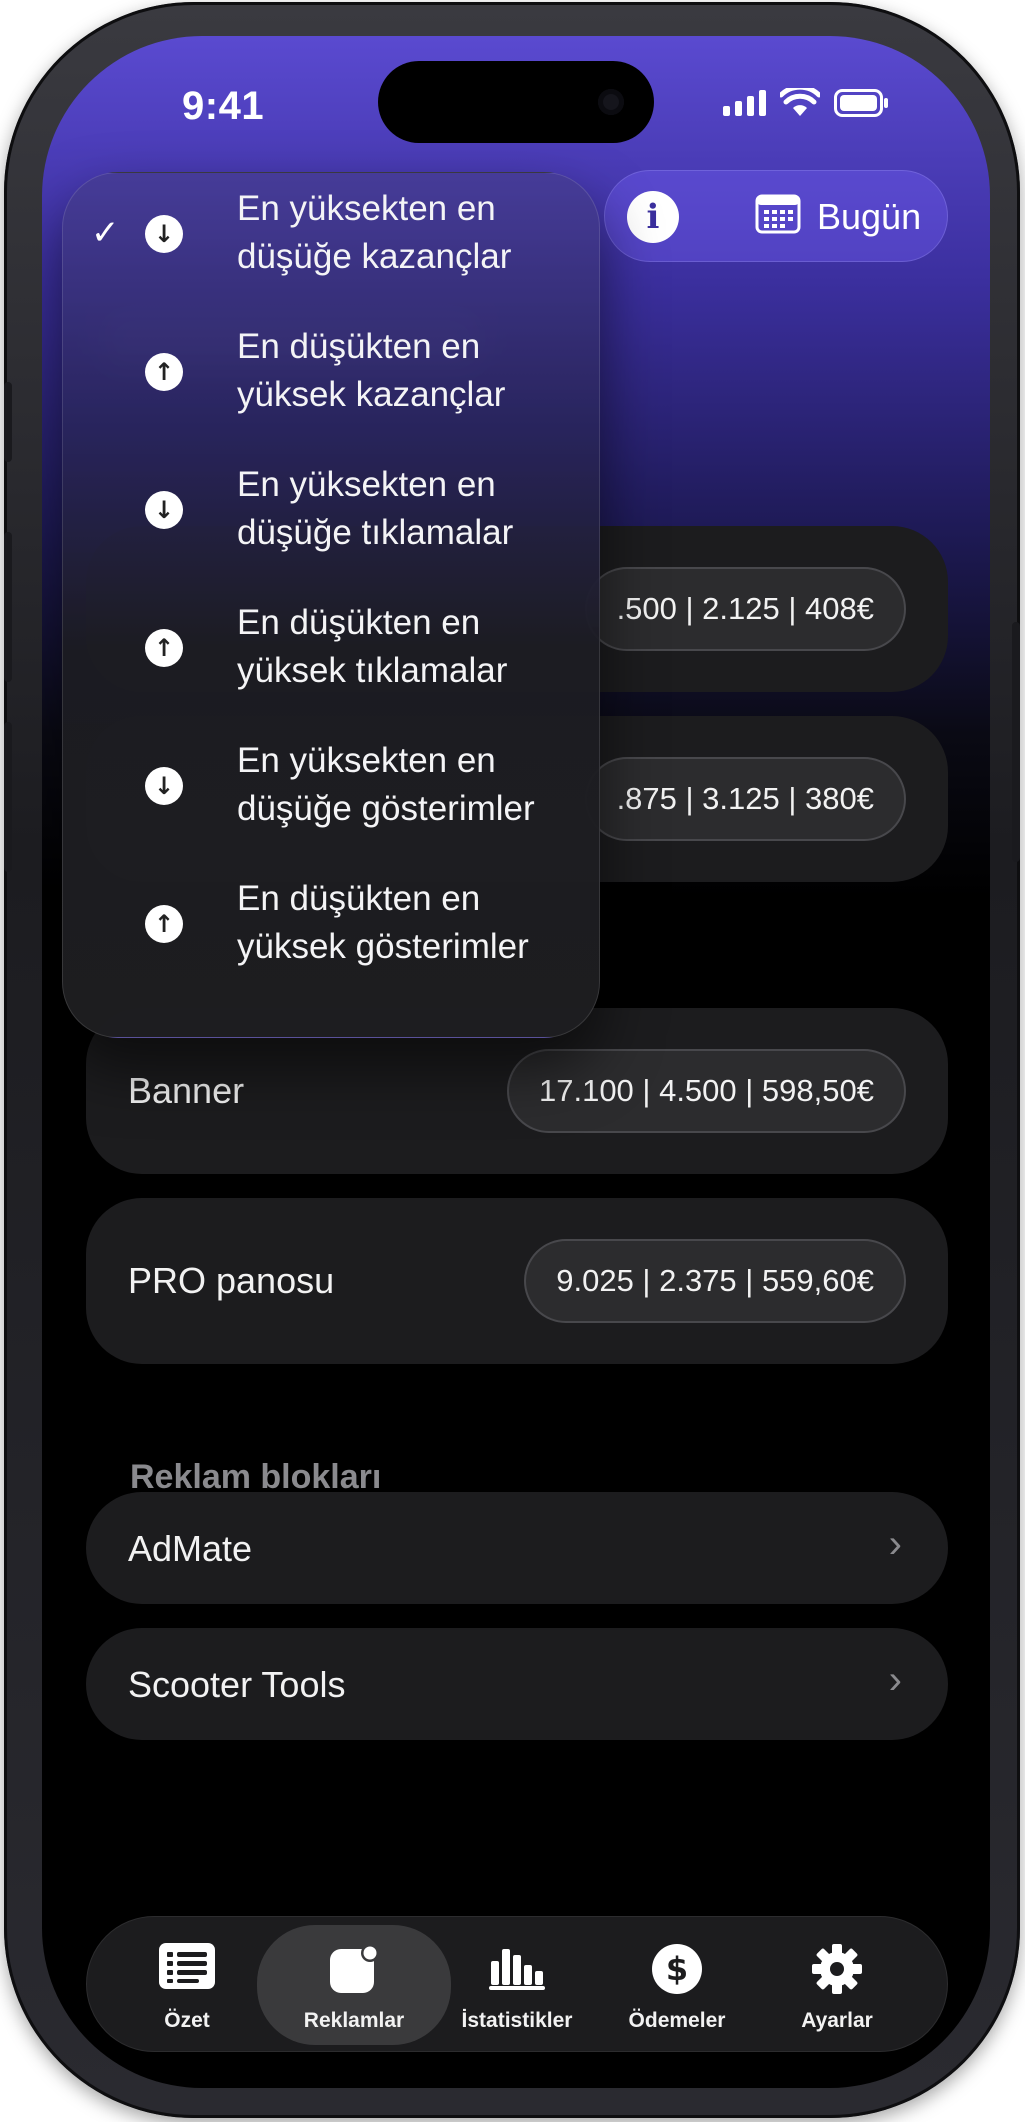 The width and height of the screenshot is (1025, 2122). I want to click on ad-format-card-pro-panel: PRO panosu 9.025 | 2.375 | 559,60€, so click(517, 1281).